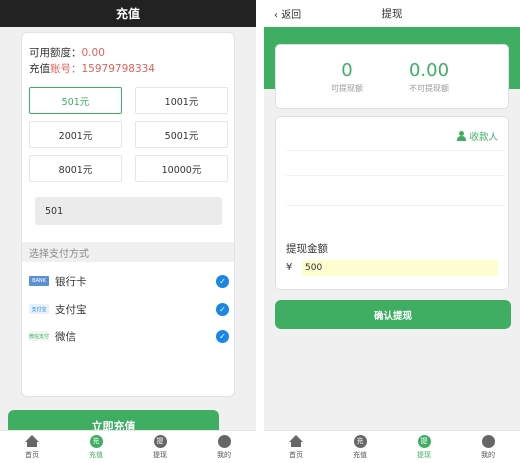 The height and width of the screenshot is (463, 520). I want to click on pay-method-label: 支付宝, so click(71, 309).